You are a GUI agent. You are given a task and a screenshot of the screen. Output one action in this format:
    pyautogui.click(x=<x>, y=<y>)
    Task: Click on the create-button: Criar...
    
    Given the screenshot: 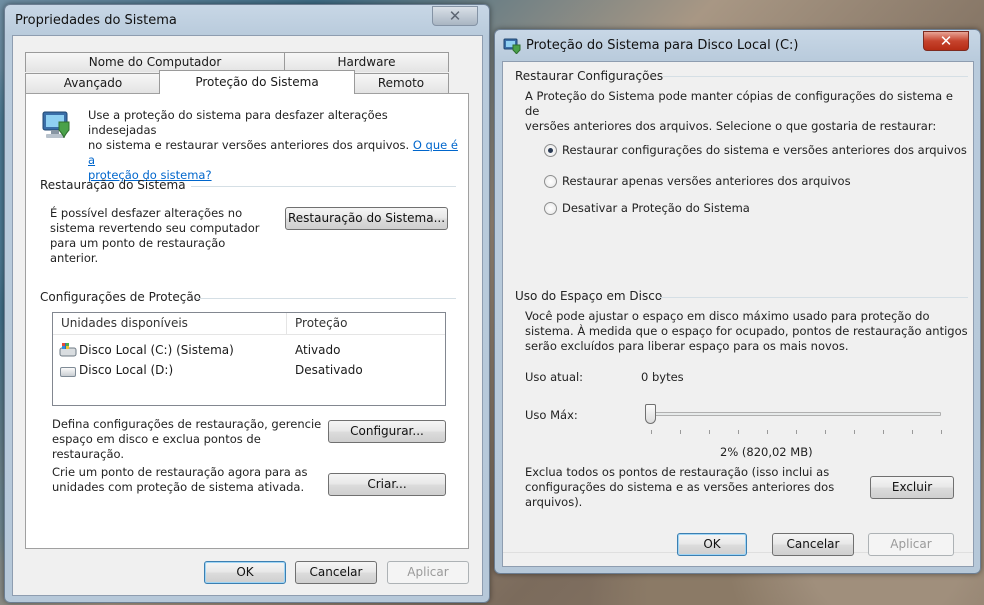 What is the action you would take?
    pyautogui.click(x=387, y=484)
    